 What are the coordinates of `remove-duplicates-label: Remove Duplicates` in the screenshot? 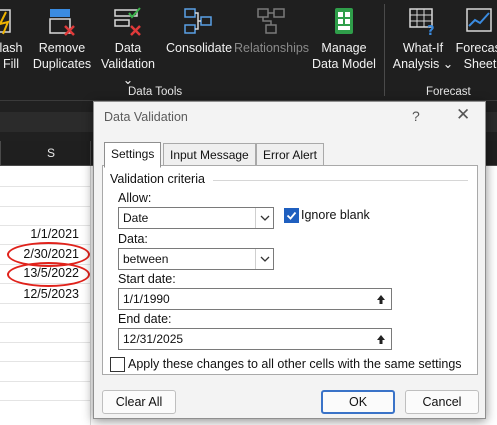 It's located at (62, 56).